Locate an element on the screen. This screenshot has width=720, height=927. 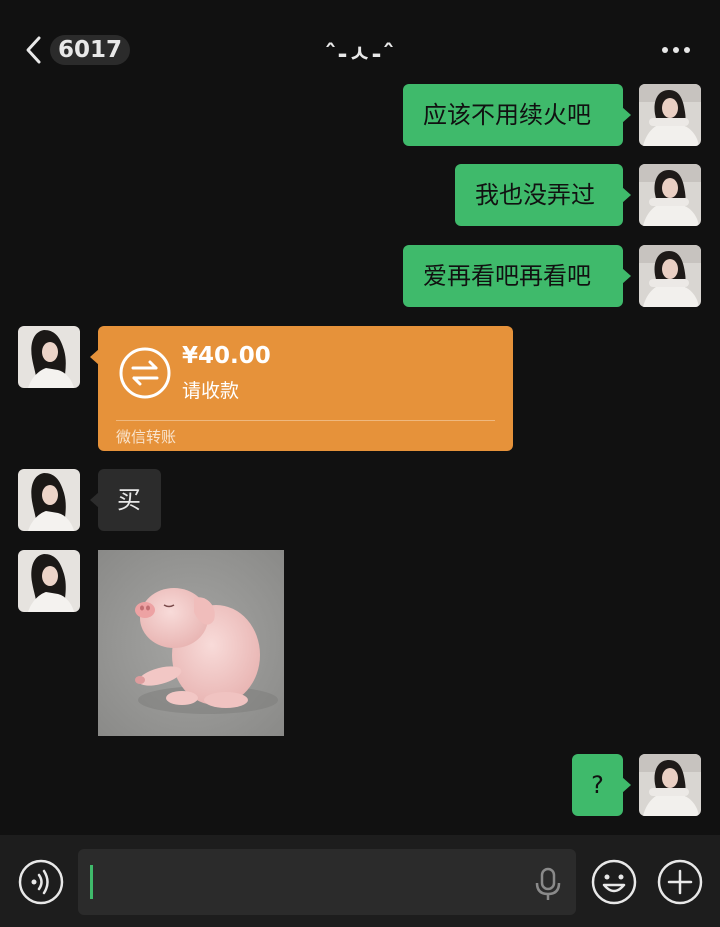
message-bubble-received: 买 is located at coordinates (125, 500).